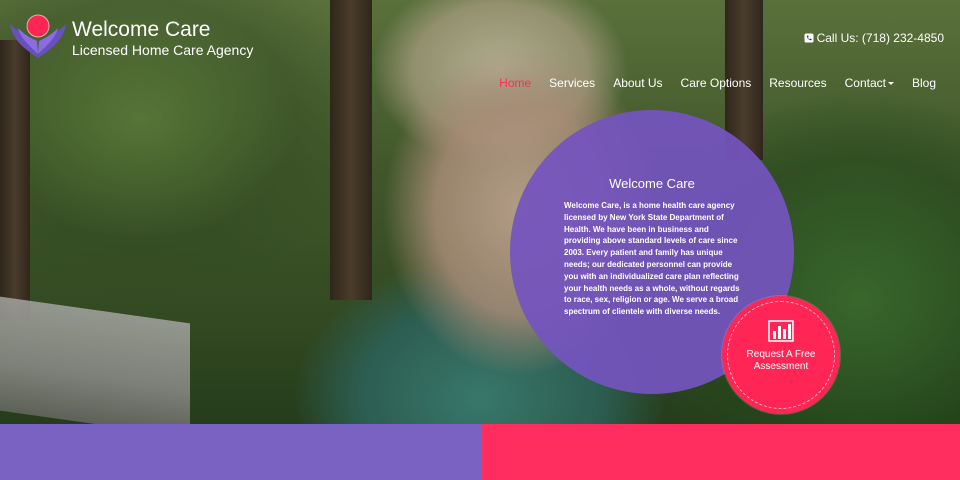 Image resolution: width=960 pixels, height=480 pixels. Describe the element at coordinates (652, 183) in the screenshot. I see `info-title: Welcome Care` at that location.